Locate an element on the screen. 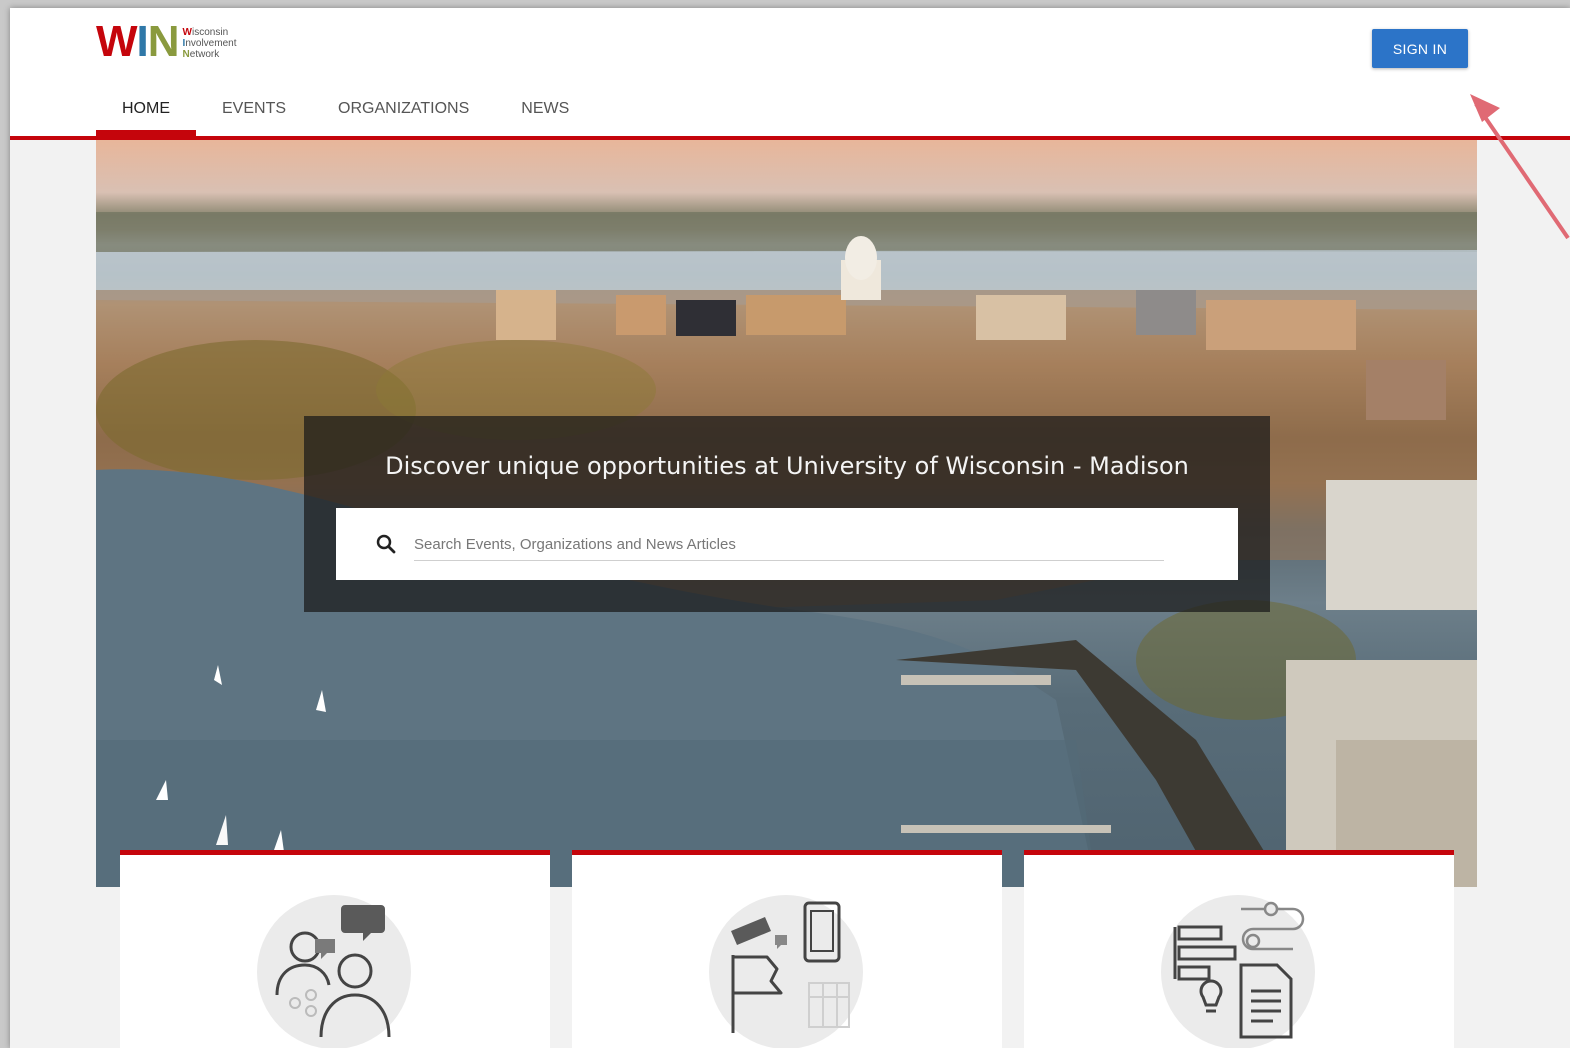  win-logo: WIN Wisconsin Involvement Network is located at coordinates (166, 41).